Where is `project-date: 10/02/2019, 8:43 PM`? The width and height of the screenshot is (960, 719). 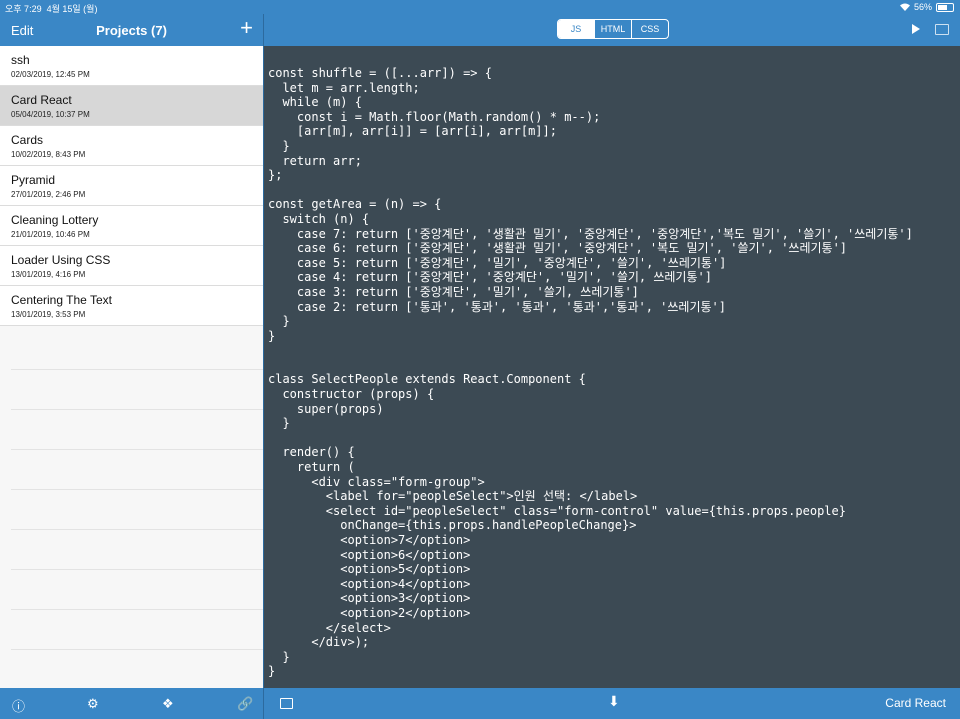 project-date: 10/02/2019, 8:43 PM is located at coordinates (48, 154).